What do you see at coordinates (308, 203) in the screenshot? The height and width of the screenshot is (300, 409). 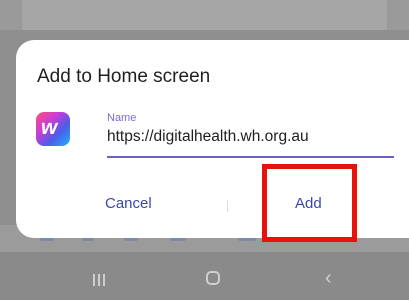 I see `add-button: Add` at bounding box center [308, 203].